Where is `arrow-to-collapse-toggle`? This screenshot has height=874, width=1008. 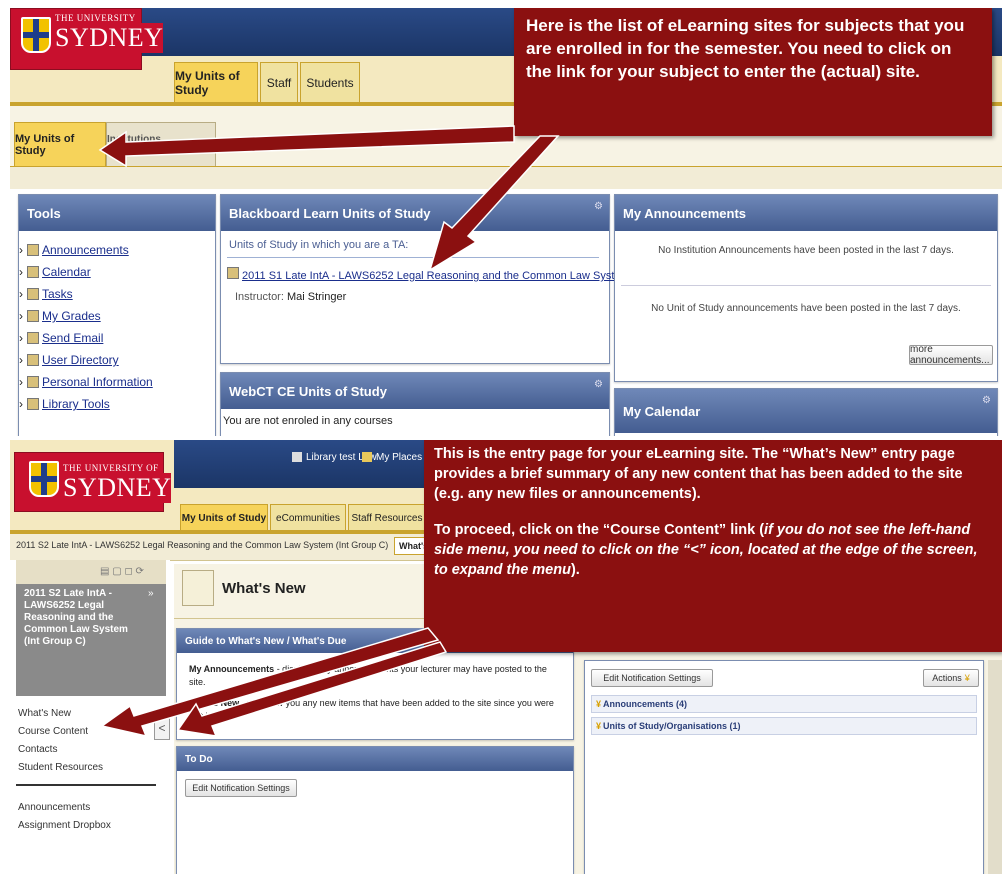
arrow-to-collapse-toggle is located at coordinates (312, 689).